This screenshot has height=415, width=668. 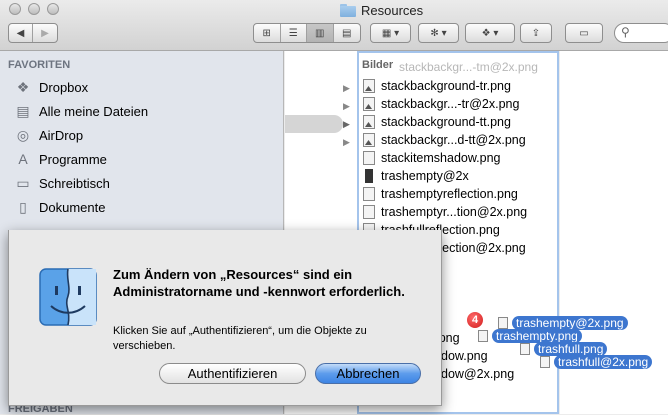 I want to click on drag-item-label: trashempty@2x.png, so click(x=570, y=323).